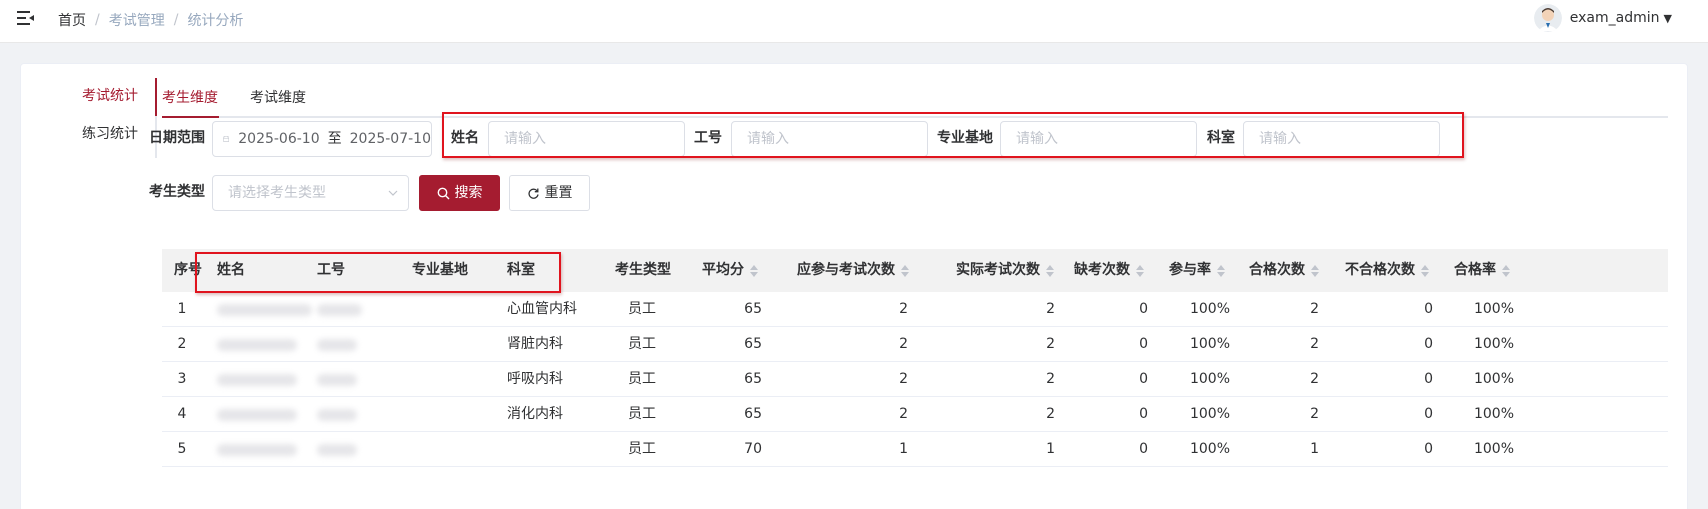  I want to click on name-label: 姓名, so click(465, 138).